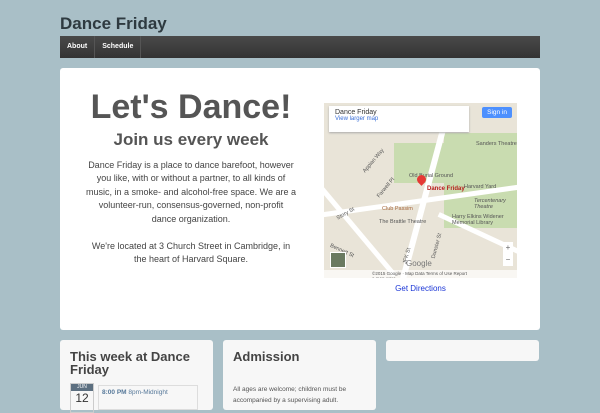 The image size is (600, 413). Describe the element at coordinates (478, 220) in the screenshot. I see `map-label: Harry Elkins Widener Memorial Library` at that location.